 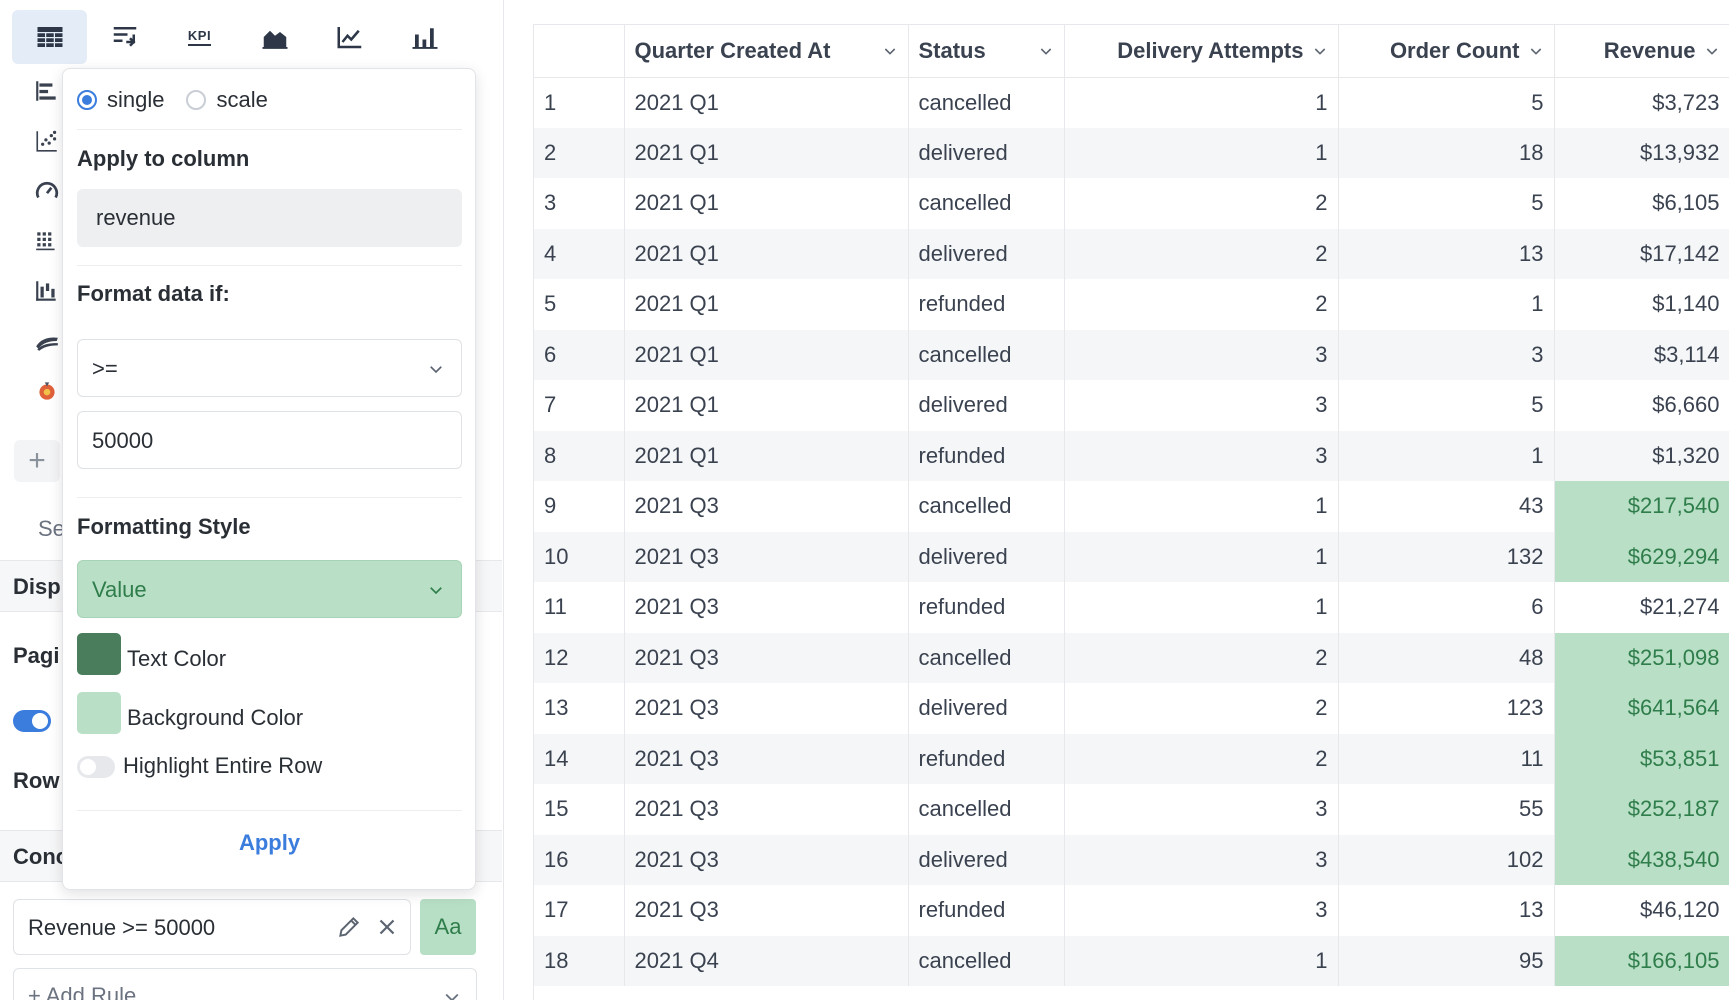 I want to click on line-chart-button, so click(x=349, y=37).